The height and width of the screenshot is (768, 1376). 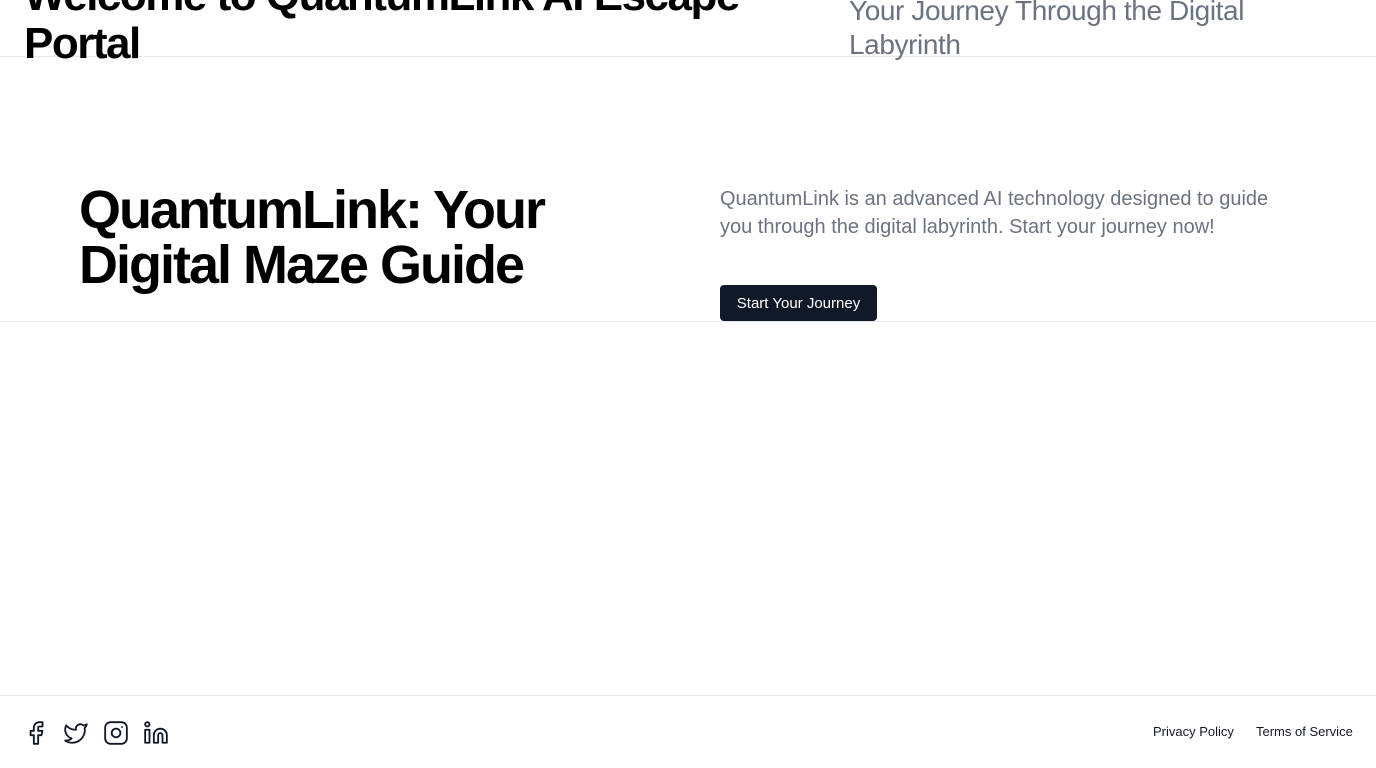 I want to click on privacy-policy-link: Privacy Policy, so click(x=1193, y=732).